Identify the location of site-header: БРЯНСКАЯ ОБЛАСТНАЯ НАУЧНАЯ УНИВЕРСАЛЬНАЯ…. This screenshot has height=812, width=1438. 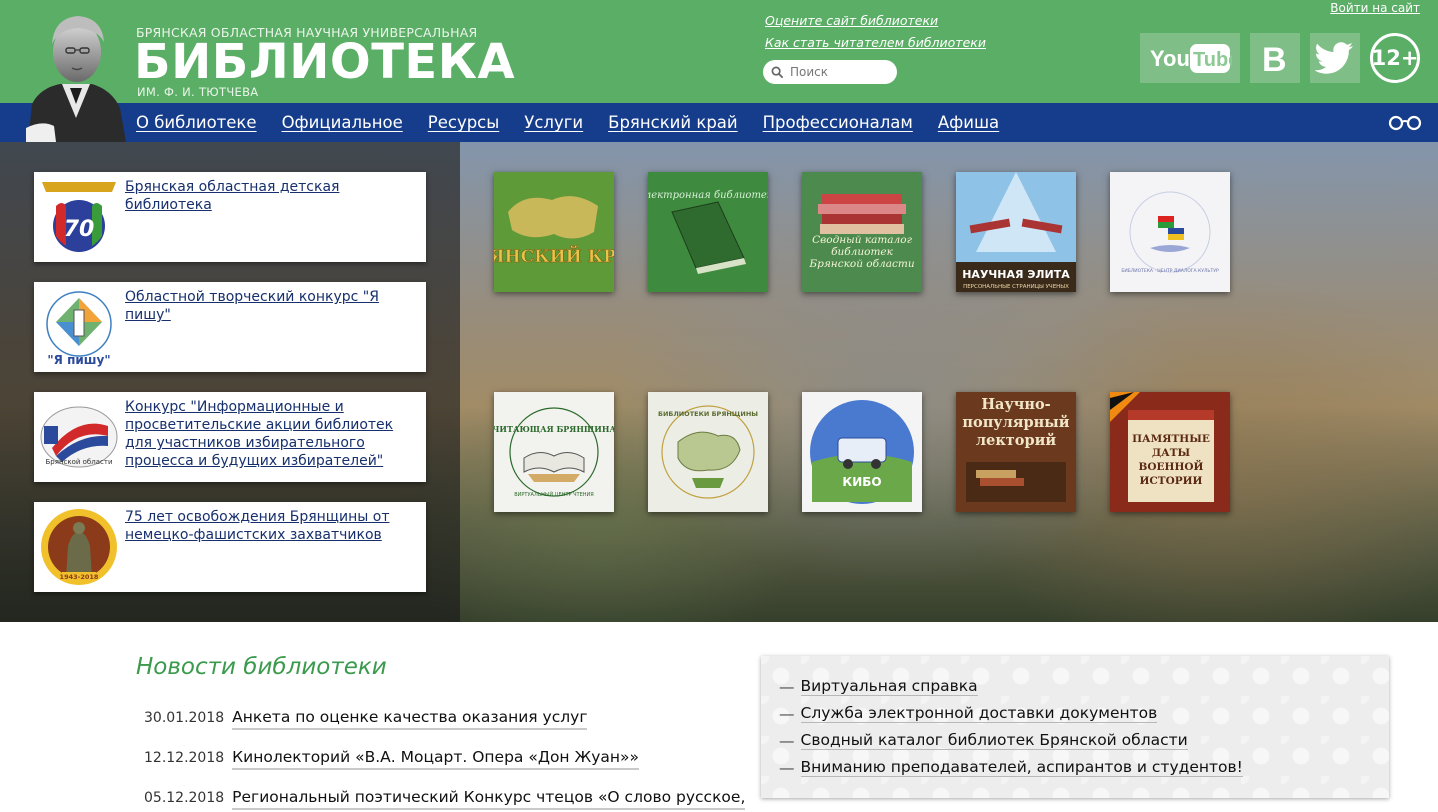
(719, 51).